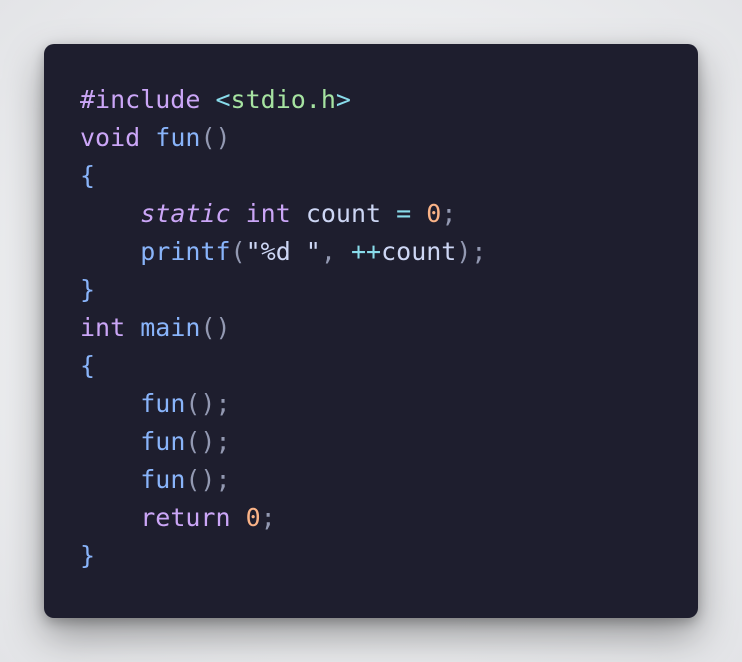  Describe the element at coordinates (110, 137) in the screenshot. I see `return-type: void` at that location.